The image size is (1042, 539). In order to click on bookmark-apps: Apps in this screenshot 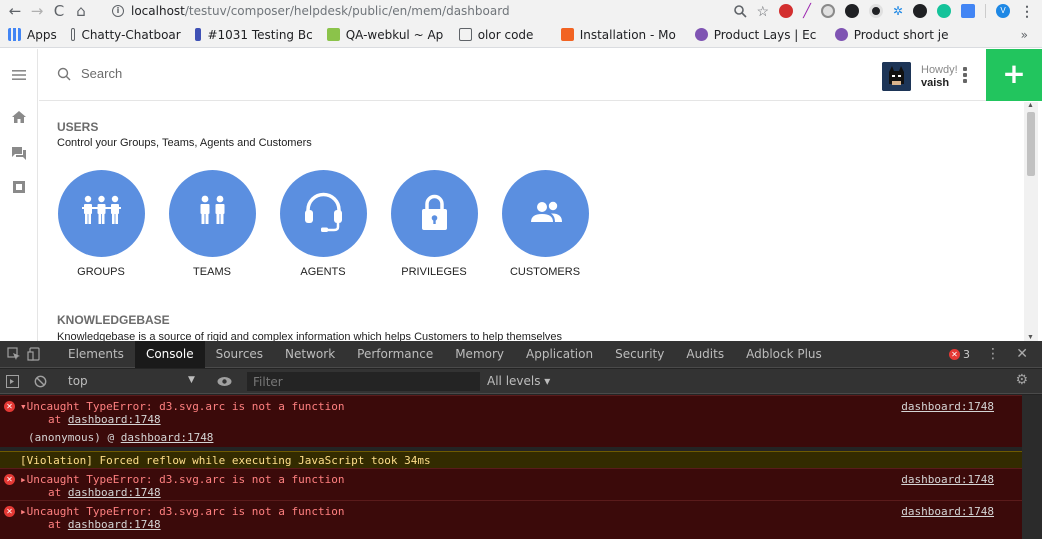, I will do `click(32, 35)`.